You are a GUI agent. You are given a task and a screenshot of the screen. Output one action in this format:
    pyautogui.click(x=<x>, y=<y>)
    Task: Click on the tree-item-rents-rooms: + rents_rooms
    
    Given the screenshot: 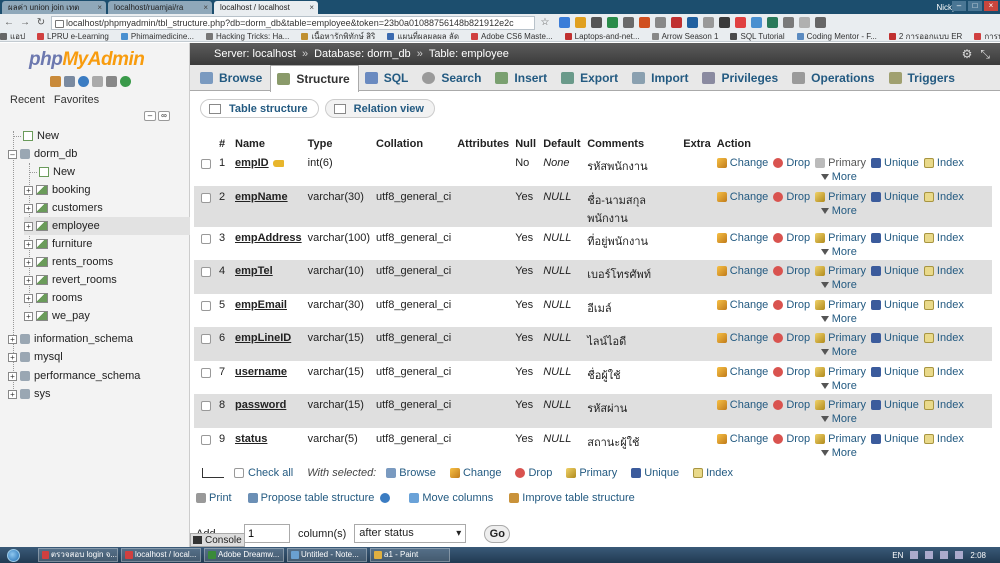 What is the action you would take?
    pyautogui.click(x=68, y=262)
    